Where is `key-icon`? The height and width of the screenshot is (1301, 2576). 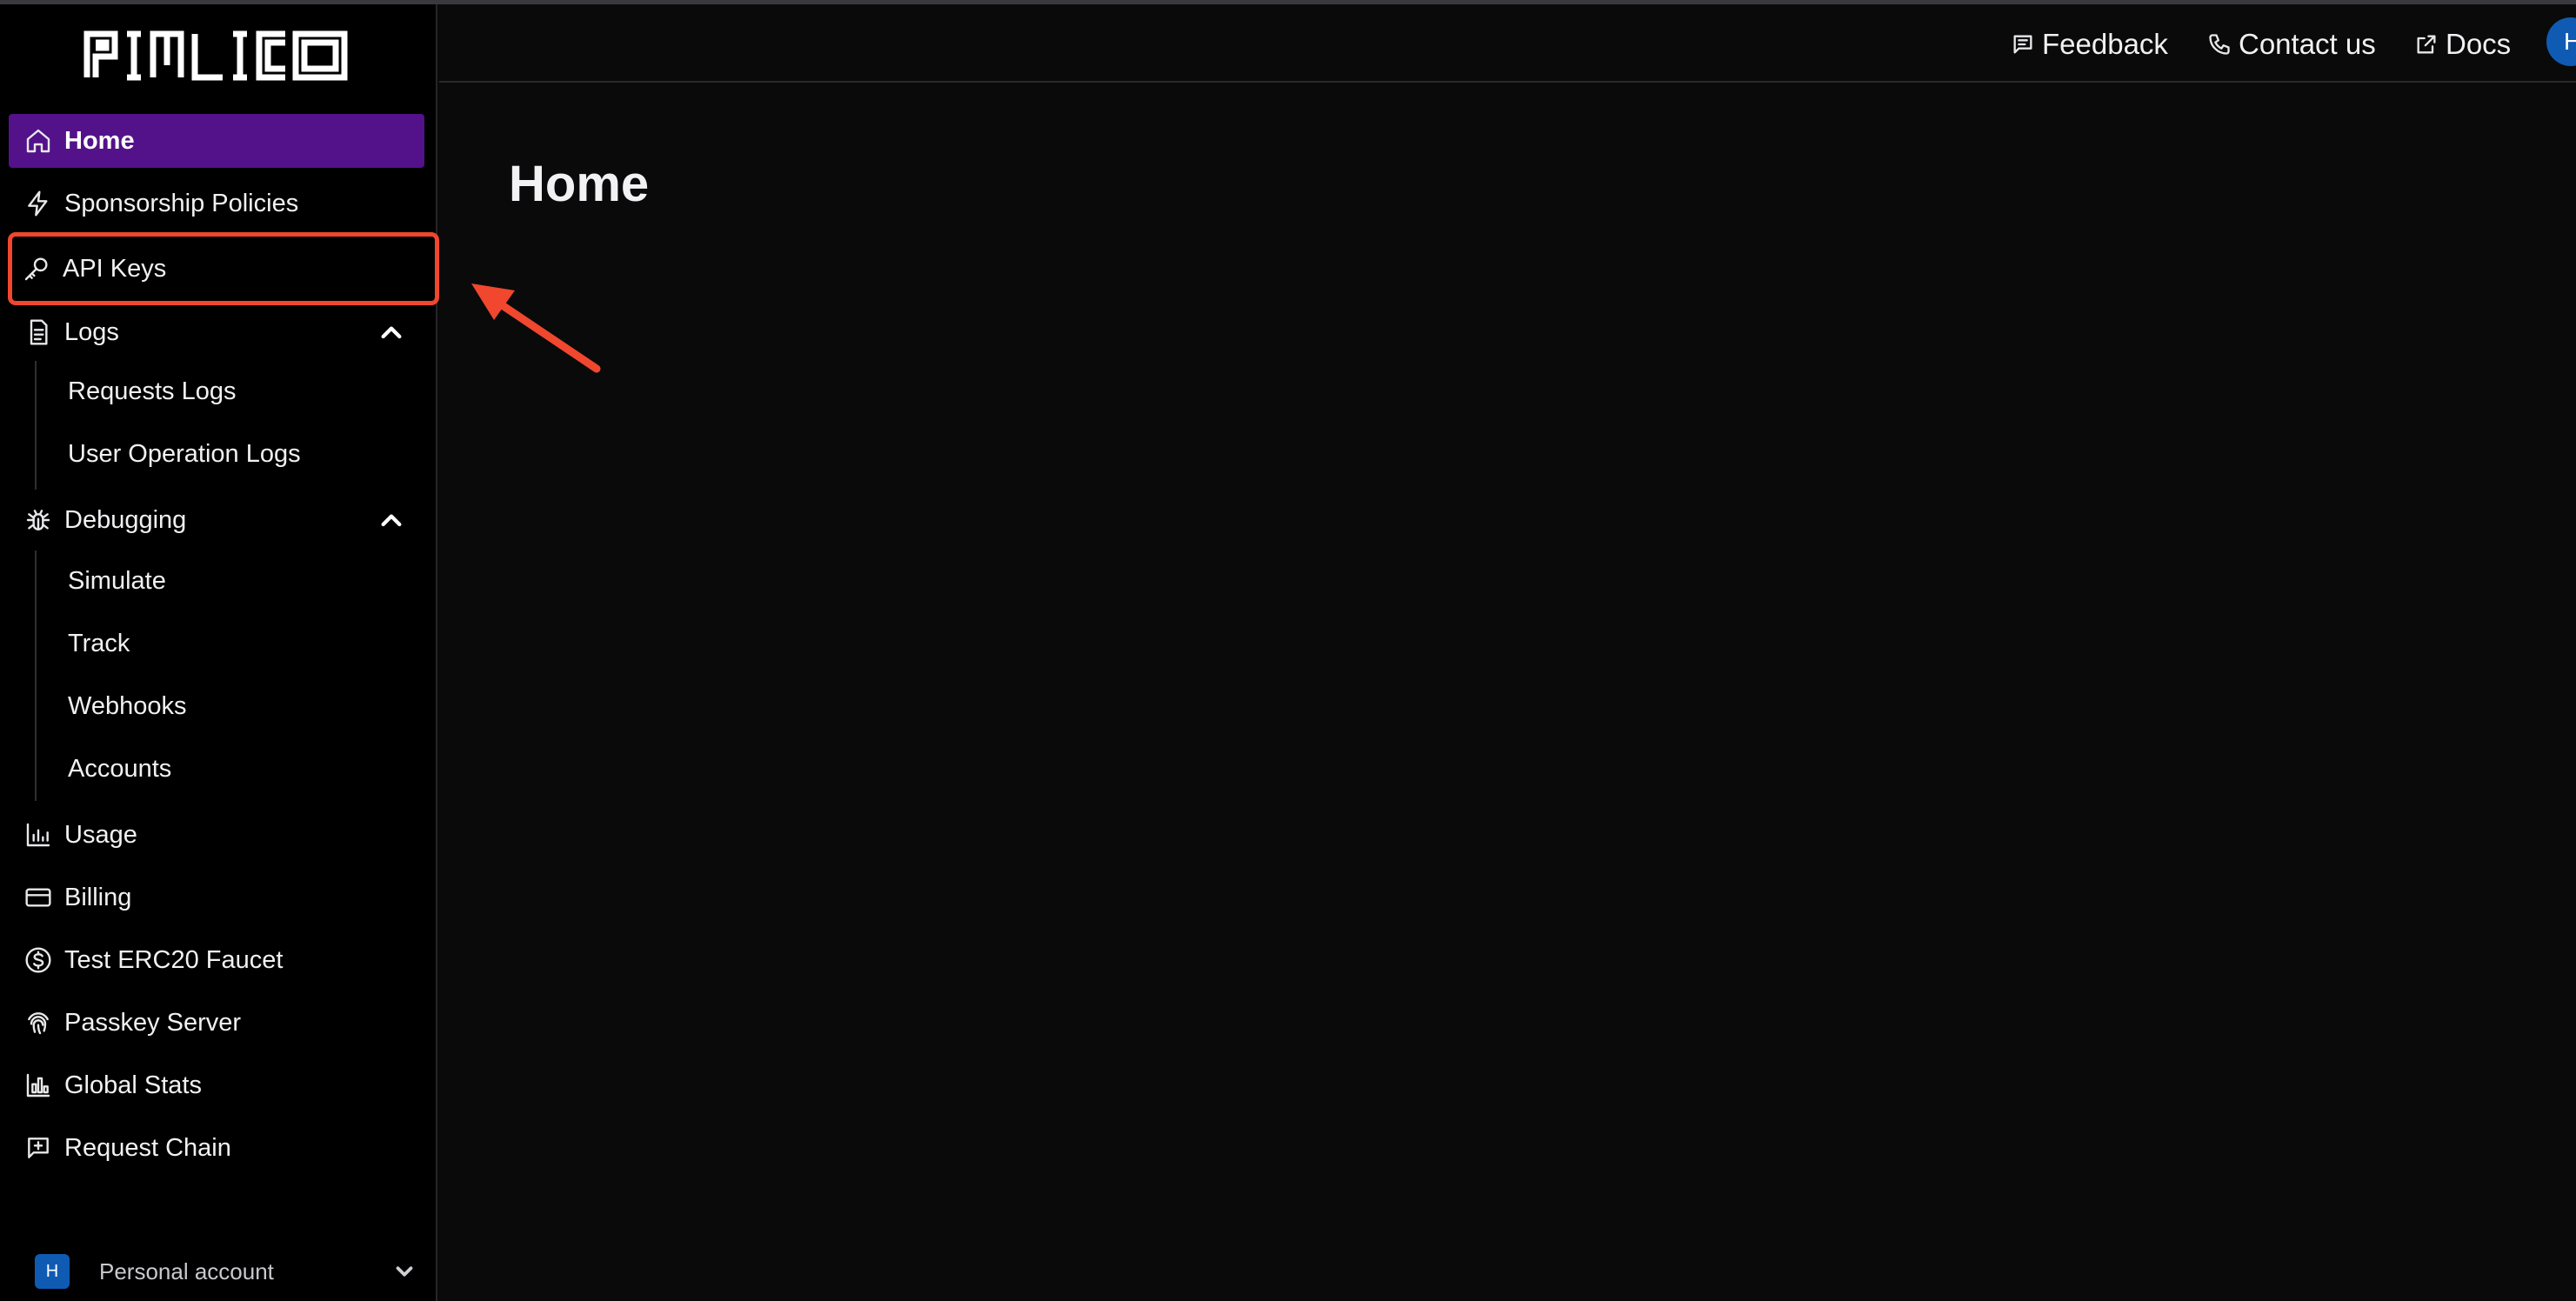
key-icon is located at coordinates (36, 268).